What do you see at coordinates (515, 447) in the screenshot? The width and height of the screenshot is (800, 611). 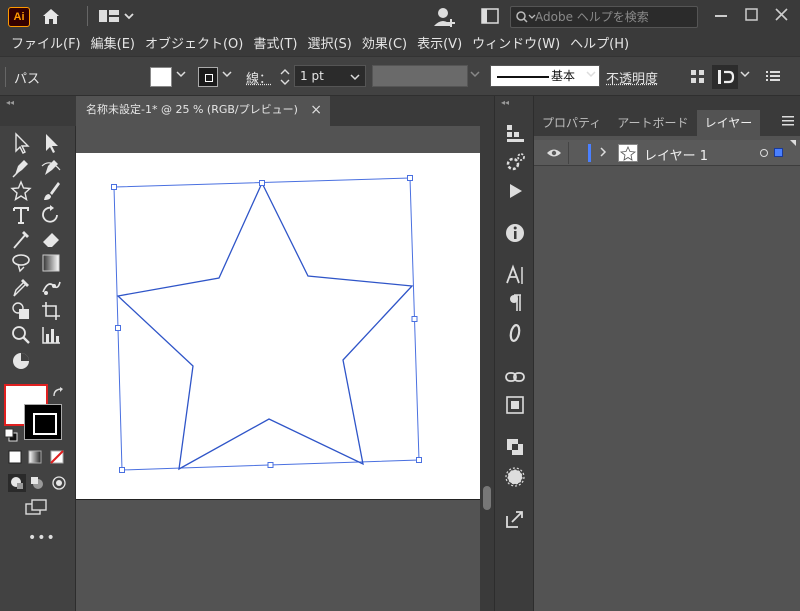 I see `pathfinder-icon` at bounding box center [515, 447].